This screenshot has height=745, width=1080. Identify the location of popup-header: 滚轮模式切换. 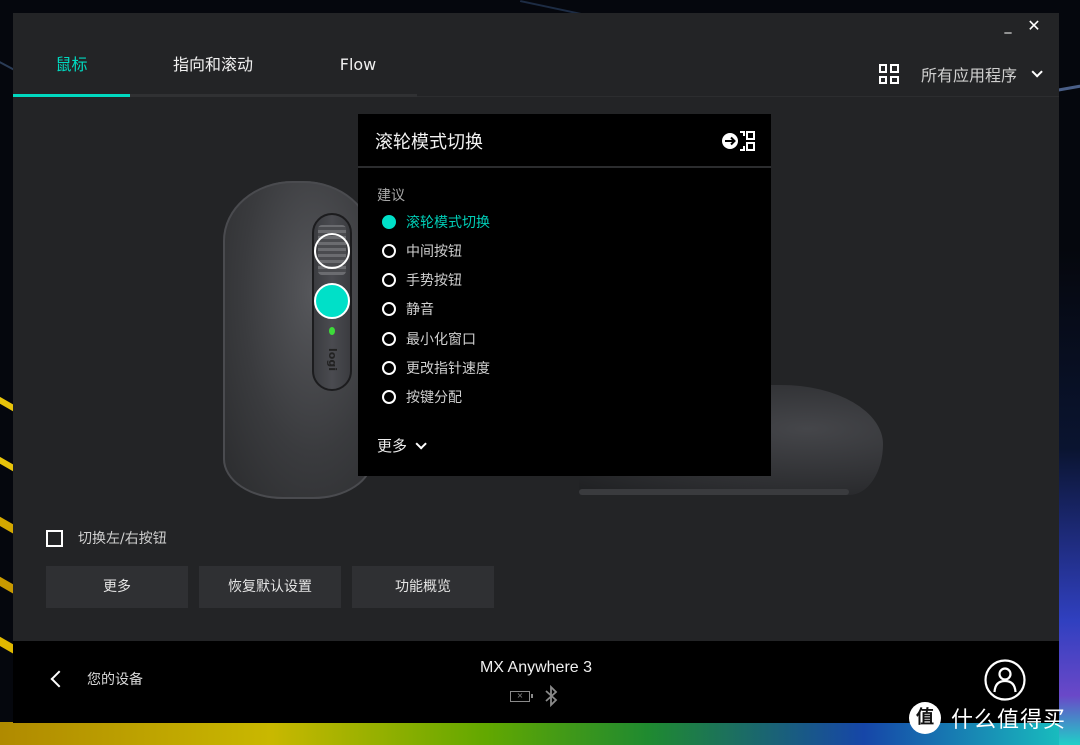
(564, 141).